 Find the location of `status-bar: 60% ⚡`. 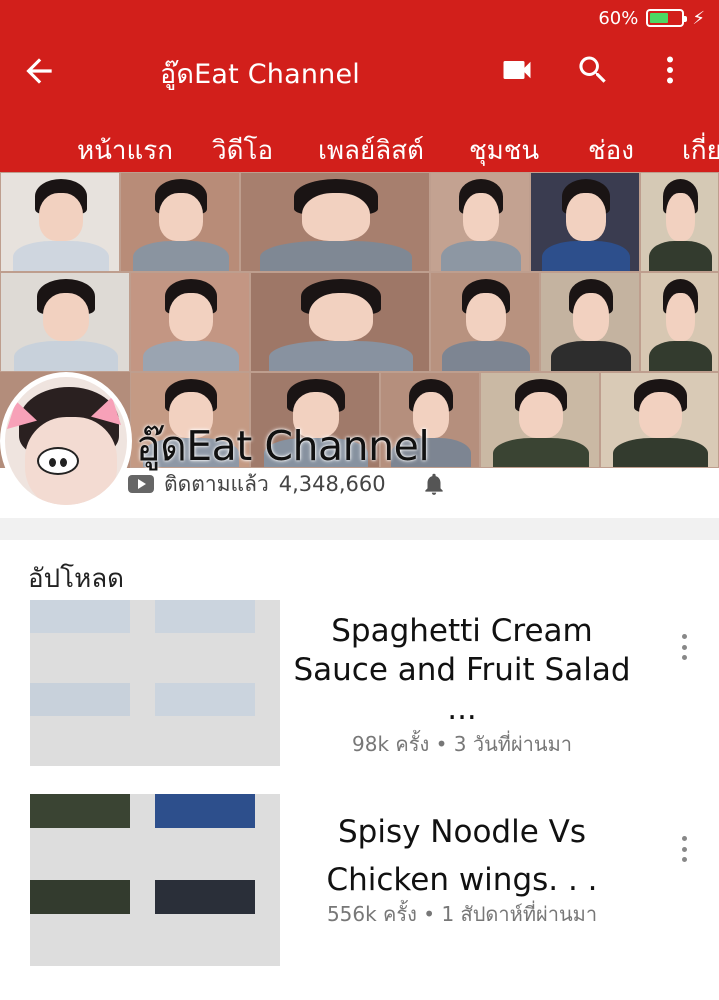

status-bar: 60% ⚡ is located at coordinates (651, 18).